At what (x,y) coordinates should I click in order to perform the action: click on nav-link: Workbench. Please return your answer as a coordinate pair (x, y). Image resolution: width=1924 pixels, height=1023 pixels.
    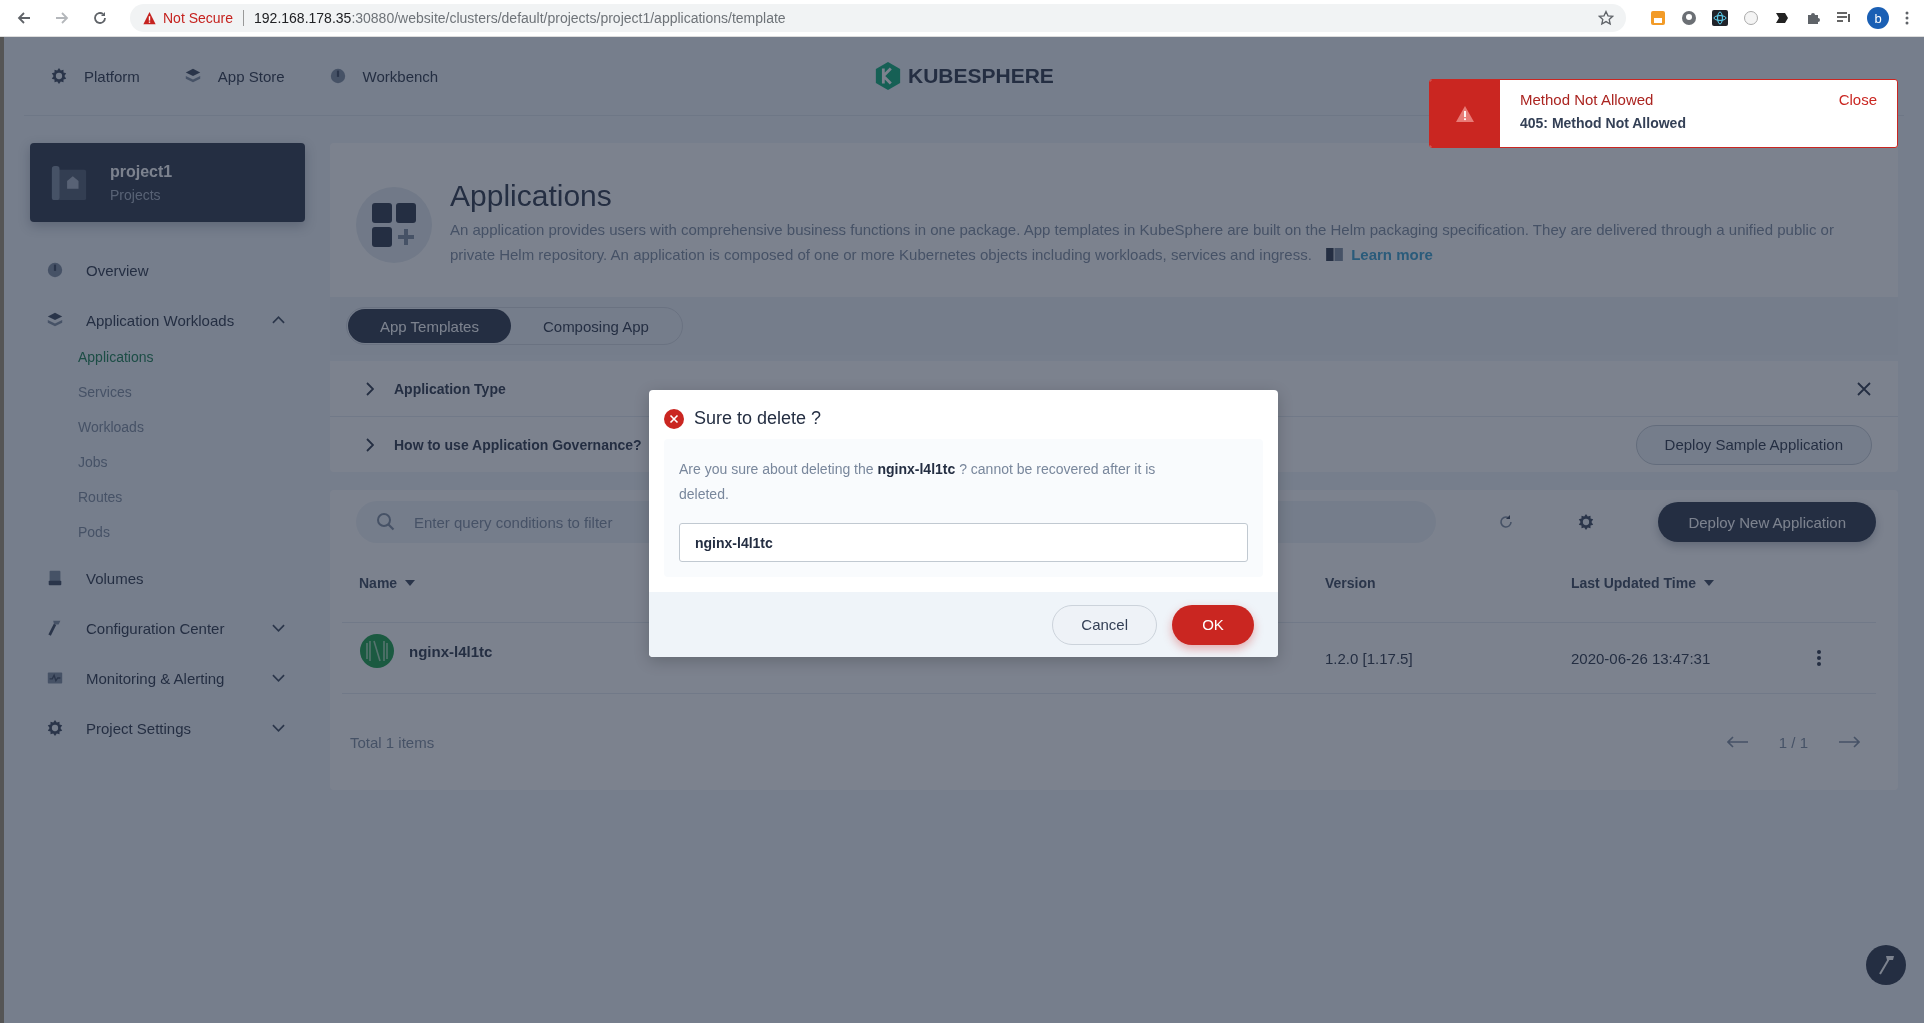
    Looking at the image, I should click on (383, 76).